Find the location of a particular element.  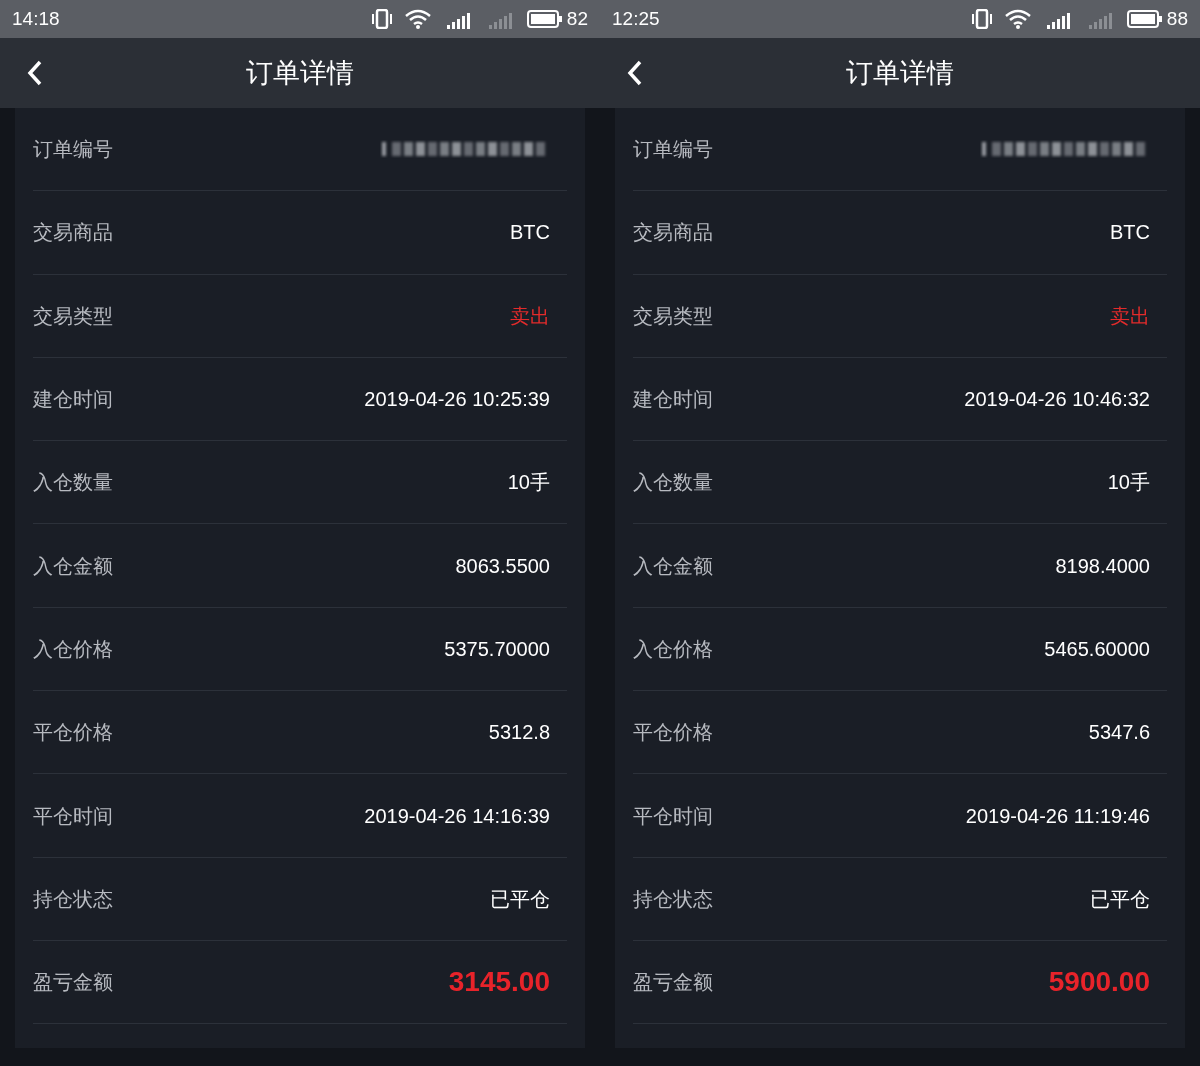

profit-value: 5900.00 is located at coordinates (1099, 982).